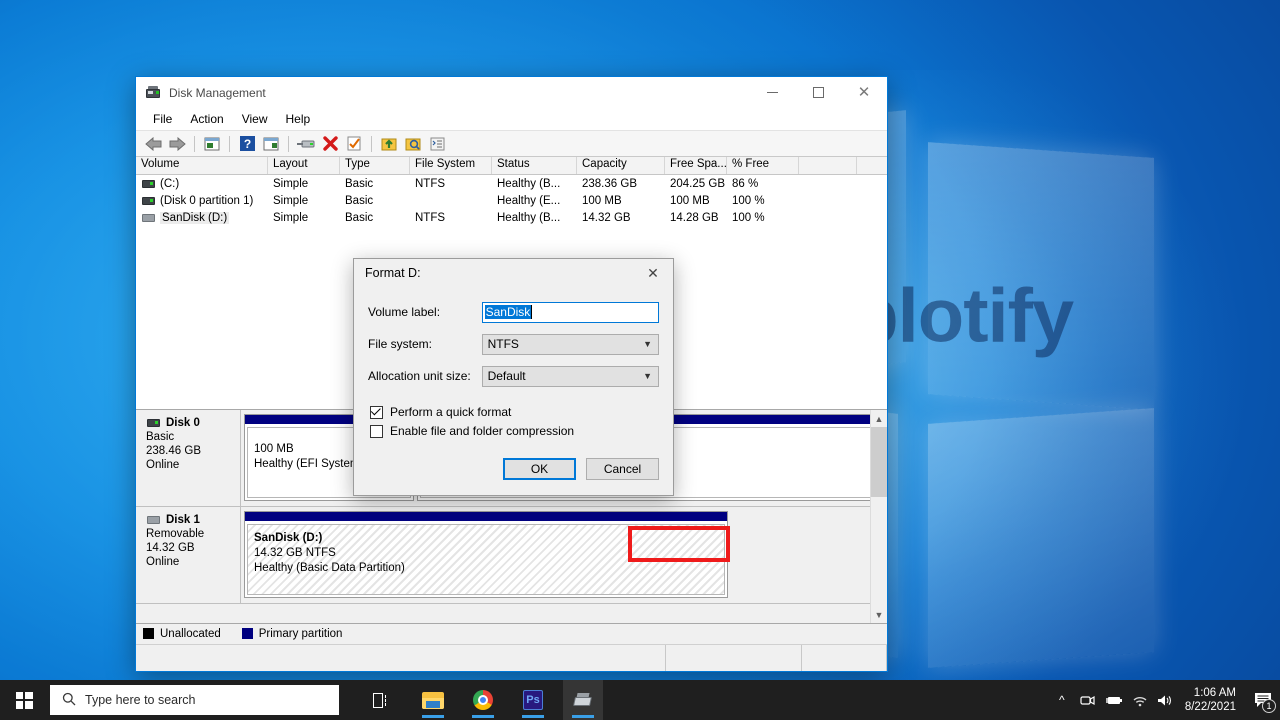 This screenshot has height=720, width=1280. Describe the element at coordinates (177, 144) in the screenshot. I see `forward-arrow-icon` at that location.